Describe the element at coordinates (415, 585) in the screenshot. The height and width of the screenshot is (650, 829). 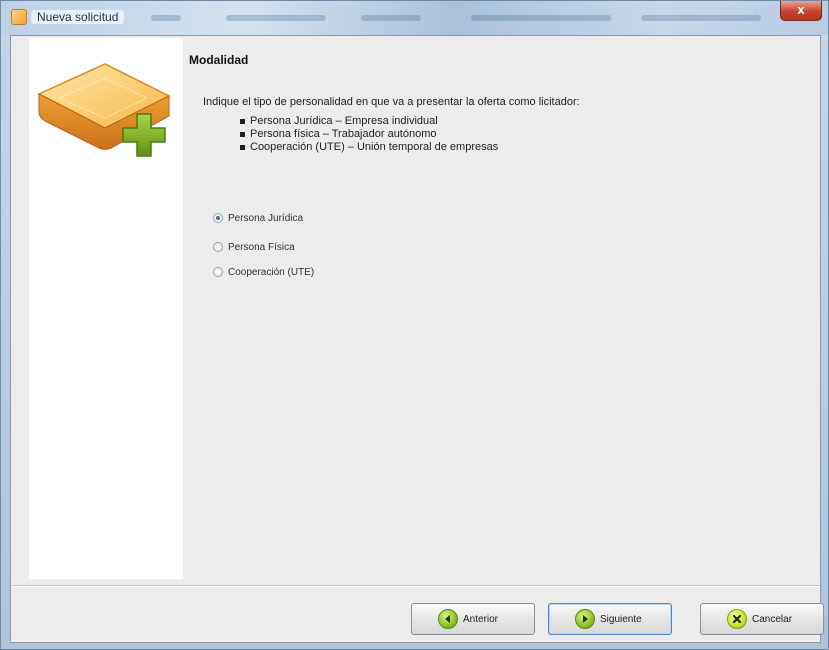
I see `footer-divider` at that location.